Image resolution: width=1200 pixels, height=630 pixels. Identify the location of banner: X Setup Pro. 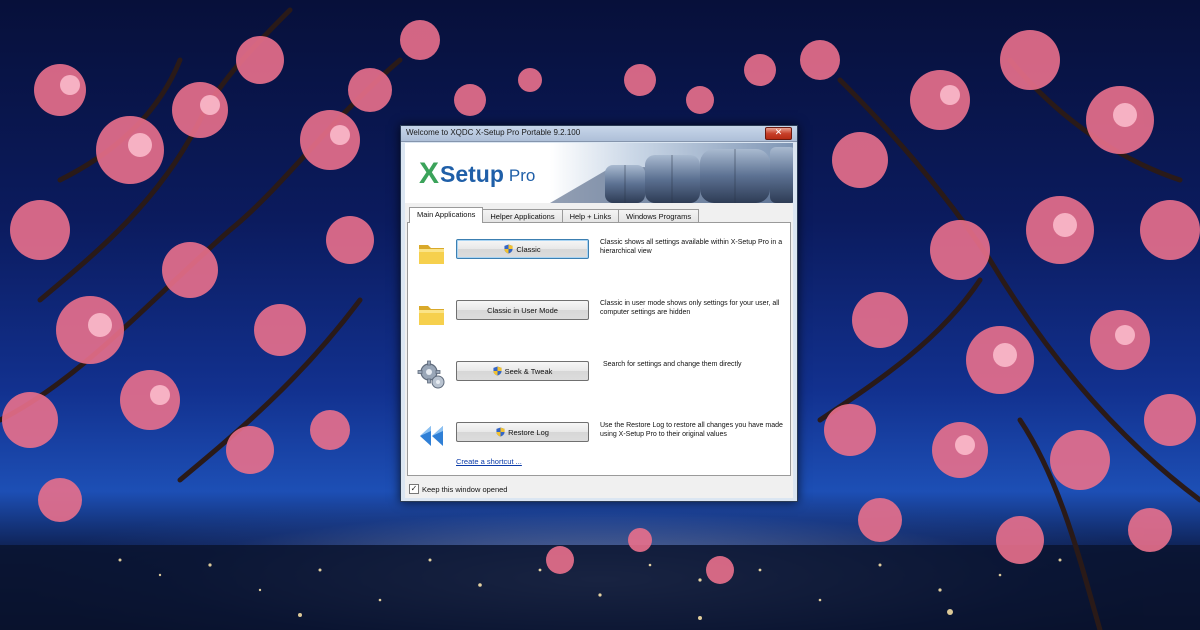
(599, 173).